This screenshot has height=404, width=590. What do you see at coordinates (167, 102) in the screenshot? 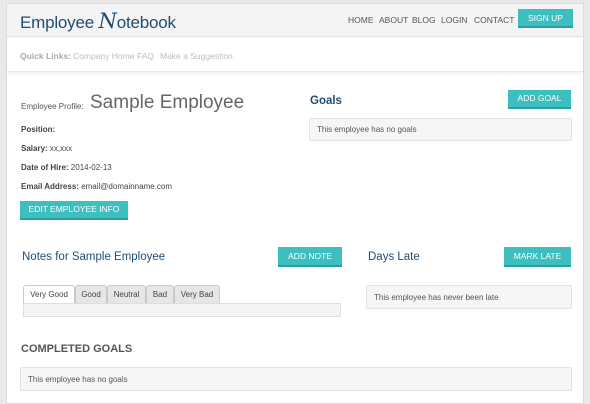
I see `profile-name: Sample Employee` at bounding box center [167, 102].